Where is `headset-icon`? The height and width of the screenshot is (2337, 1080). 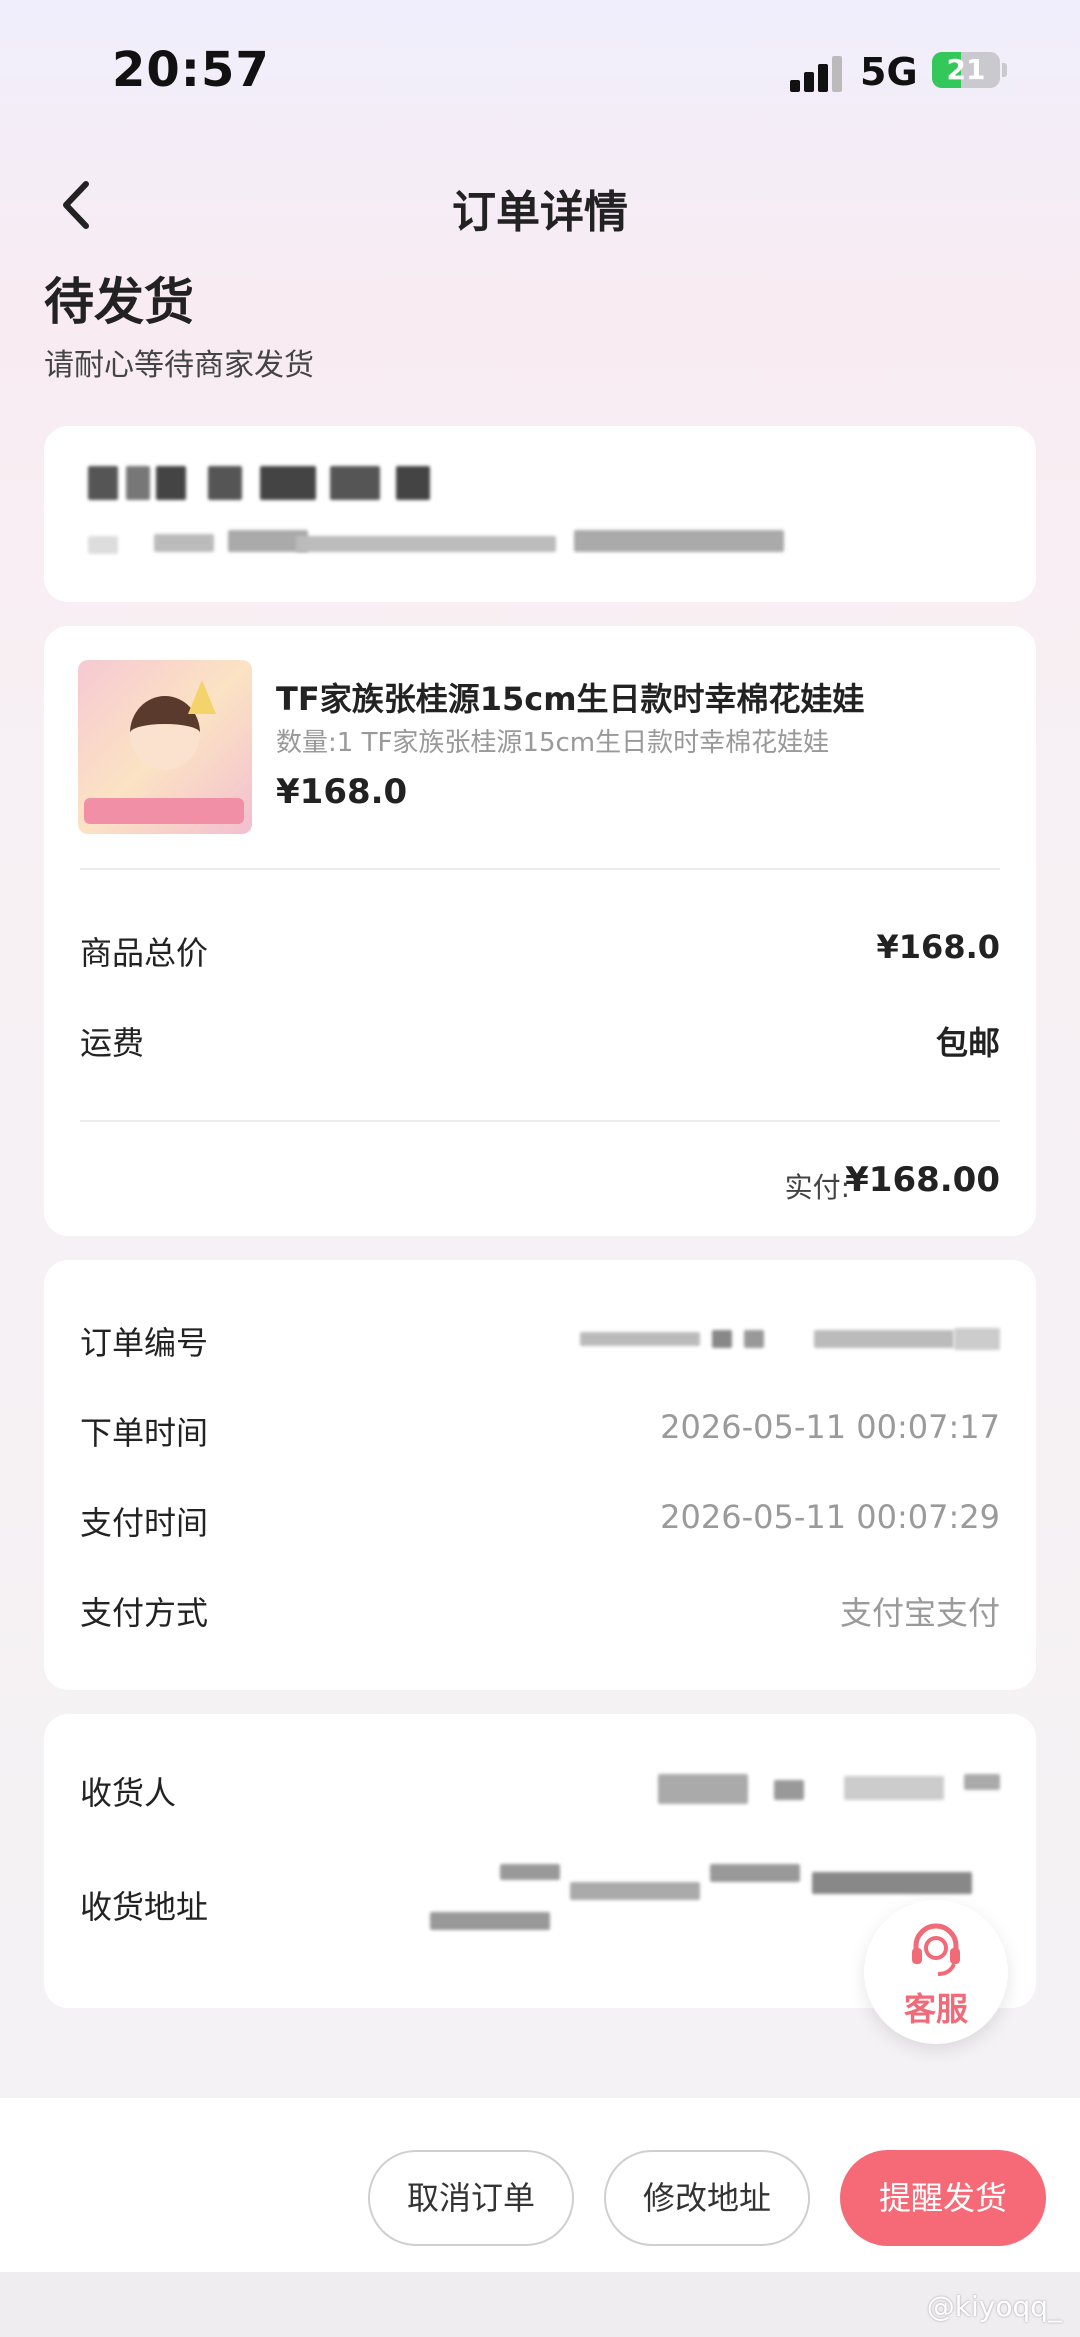
headset-icon is located at coordinates (936, 1949).